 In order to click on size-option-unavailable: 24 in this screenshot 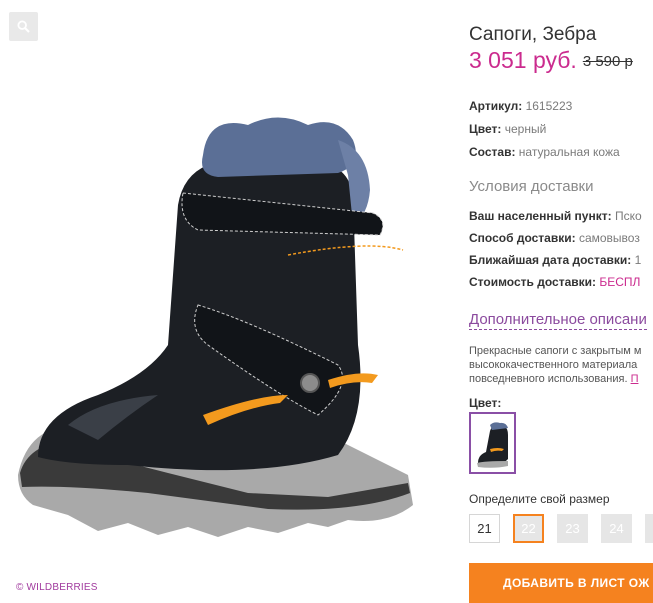, I will do `click(616, 528)`.